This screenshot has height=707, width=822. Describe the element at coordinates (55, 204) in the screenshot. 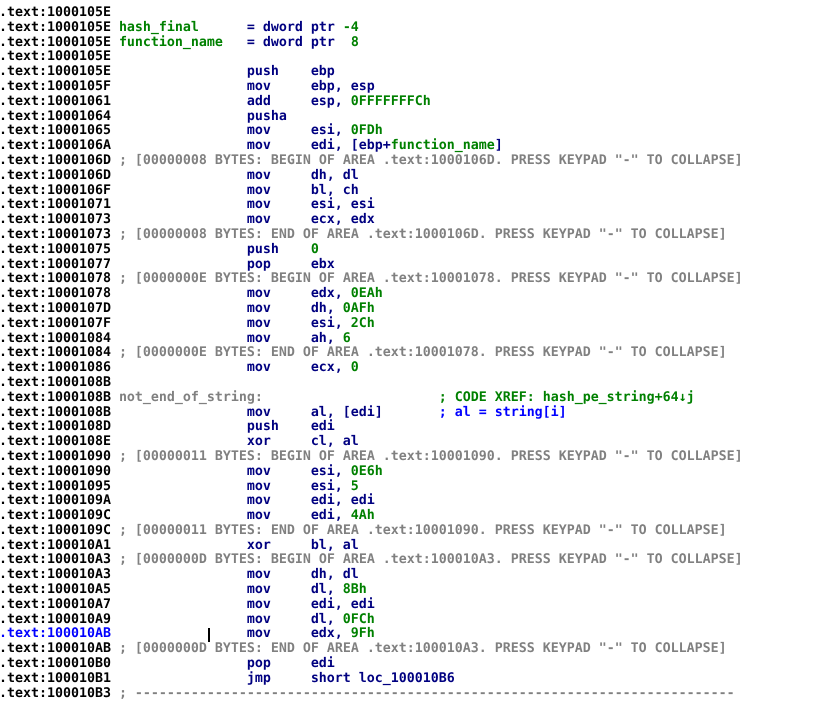

I see `line-address: .text:10001071` at that location.